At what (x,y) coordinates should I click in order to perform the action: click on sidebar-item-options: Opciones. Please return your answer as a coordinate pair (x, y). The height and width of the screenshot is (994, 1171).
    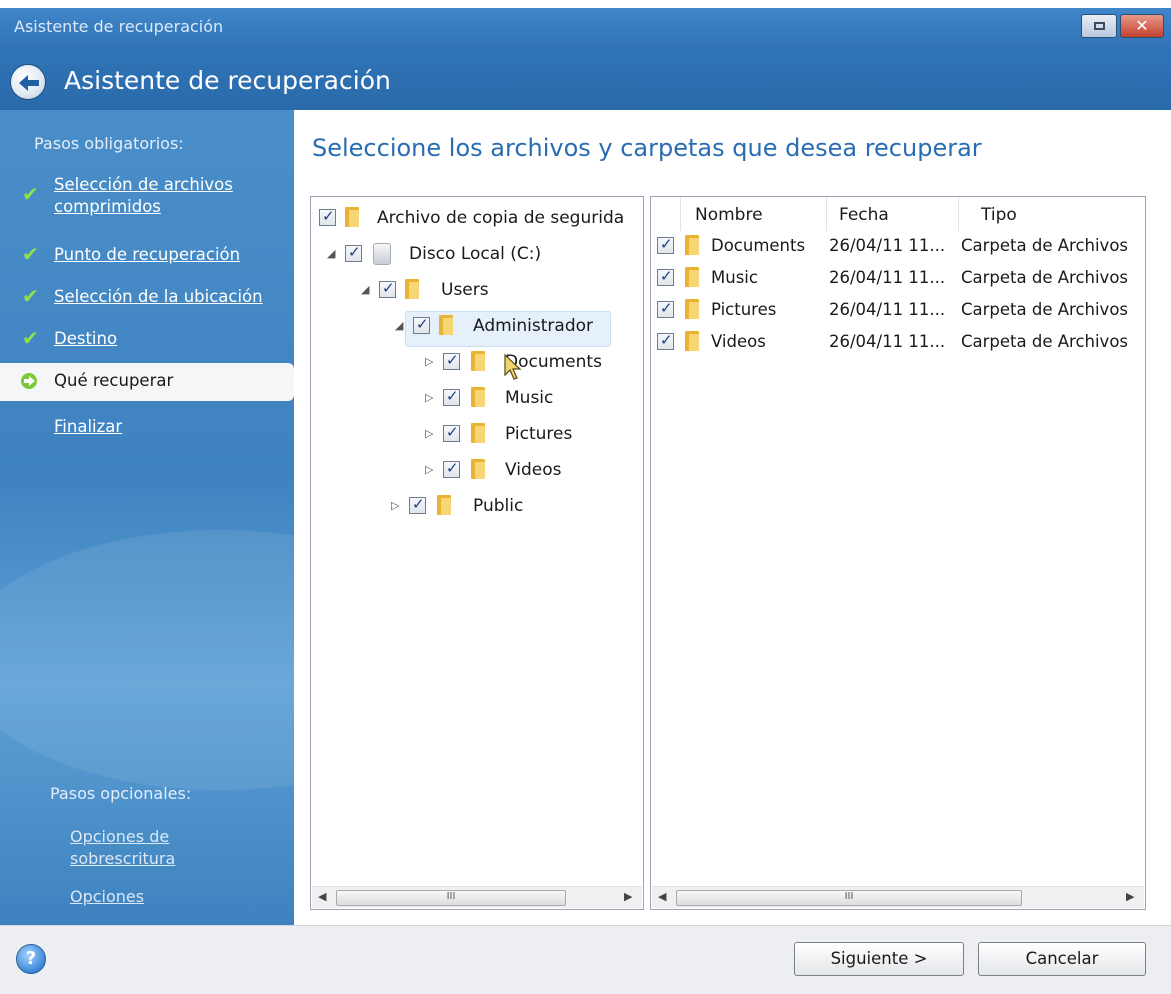
    Looking at the image, I should click on (147, 897).